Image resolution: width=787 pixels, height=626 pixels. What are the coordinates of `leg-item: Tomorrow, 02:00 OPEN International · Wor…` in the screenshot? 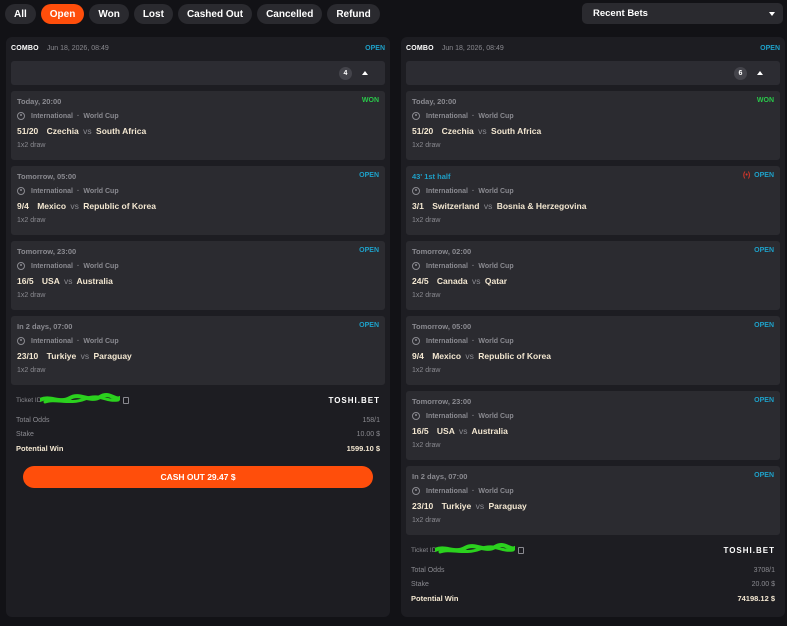 It's located at (593, 275).